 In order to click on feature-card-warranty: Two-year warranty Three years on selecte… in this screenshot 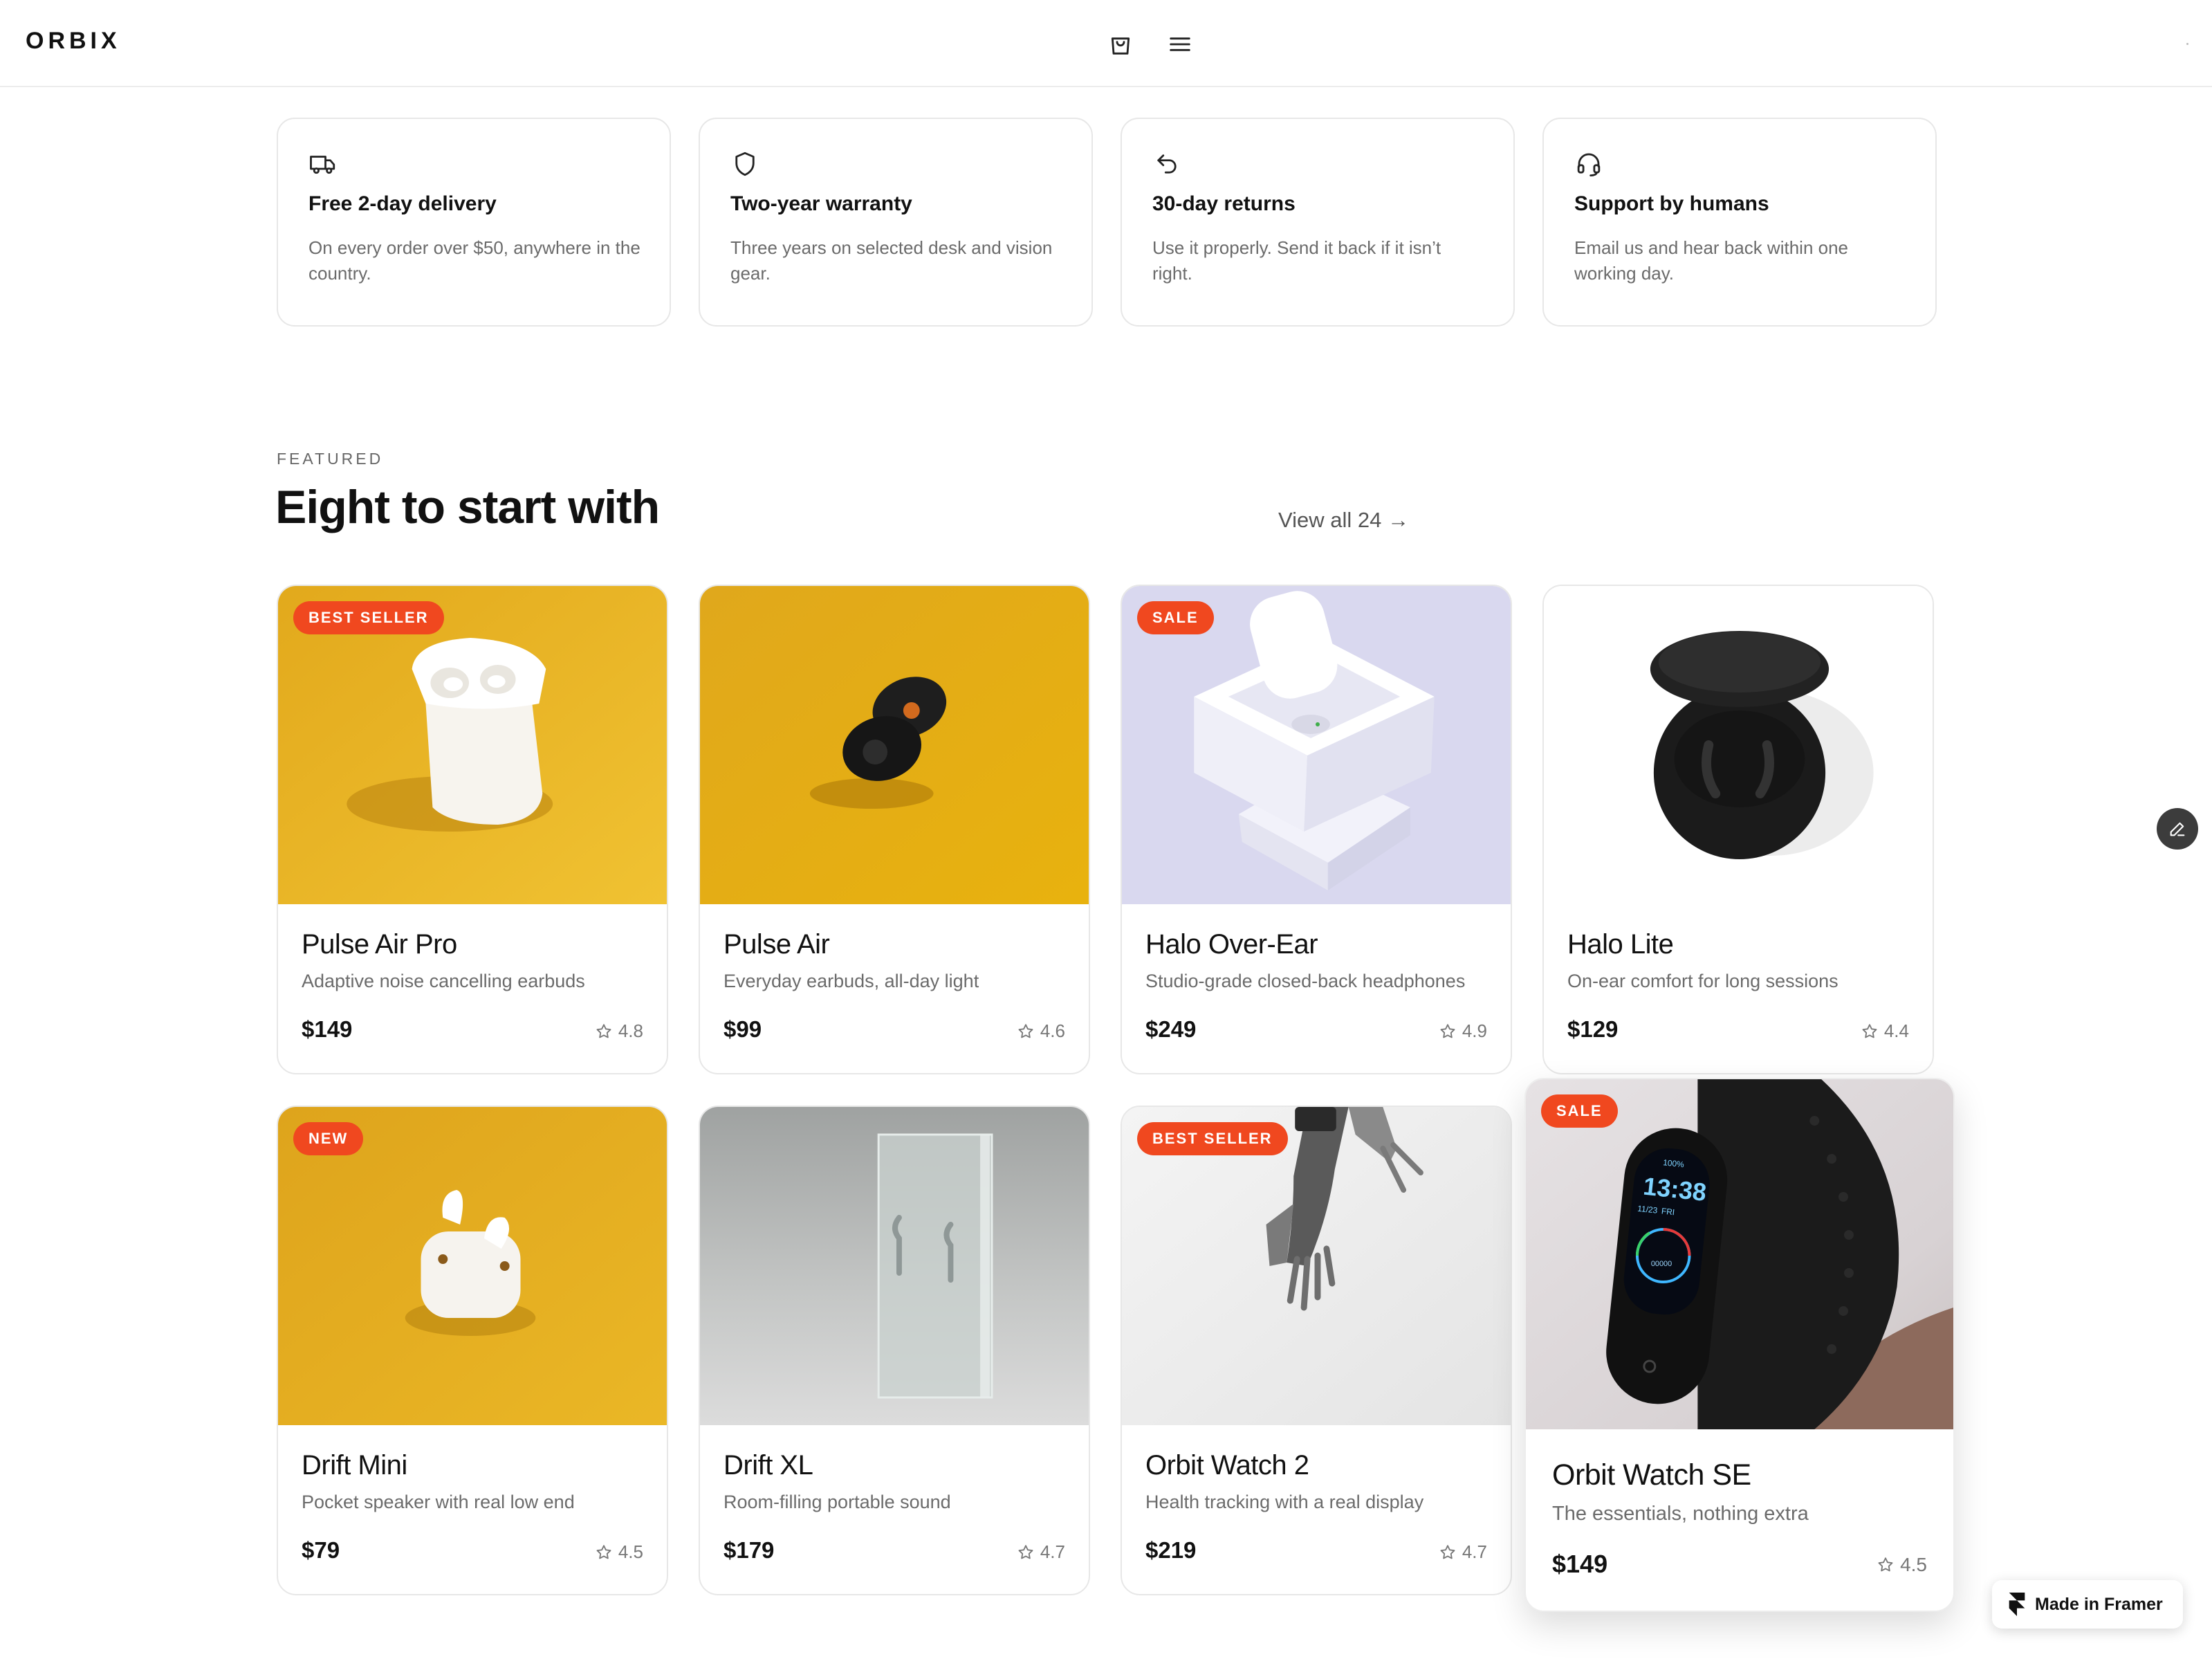, I will do `click(896, 222)`.